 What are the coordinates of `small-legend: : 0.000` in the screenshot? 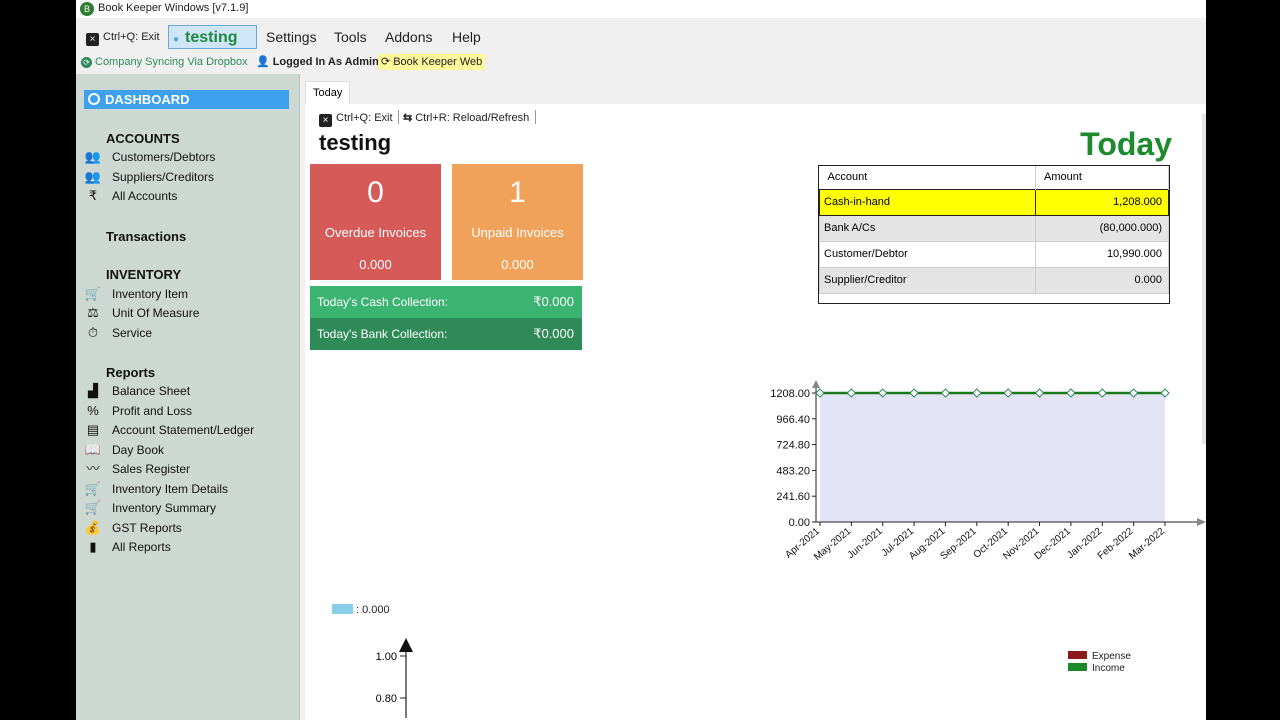 It's located at (361, 610).